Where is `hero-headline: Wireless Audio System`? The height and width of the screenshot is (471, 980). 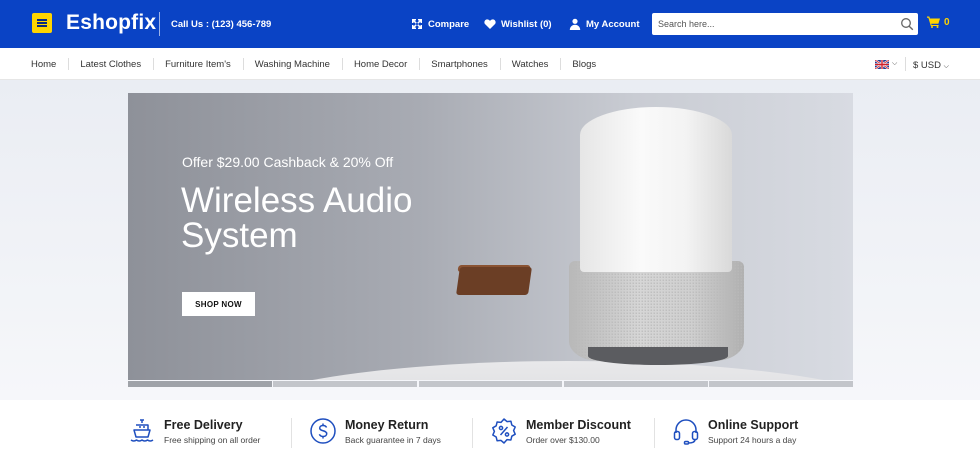 hero-headline: Wireless Audio System is located at coordinates (331, 218).